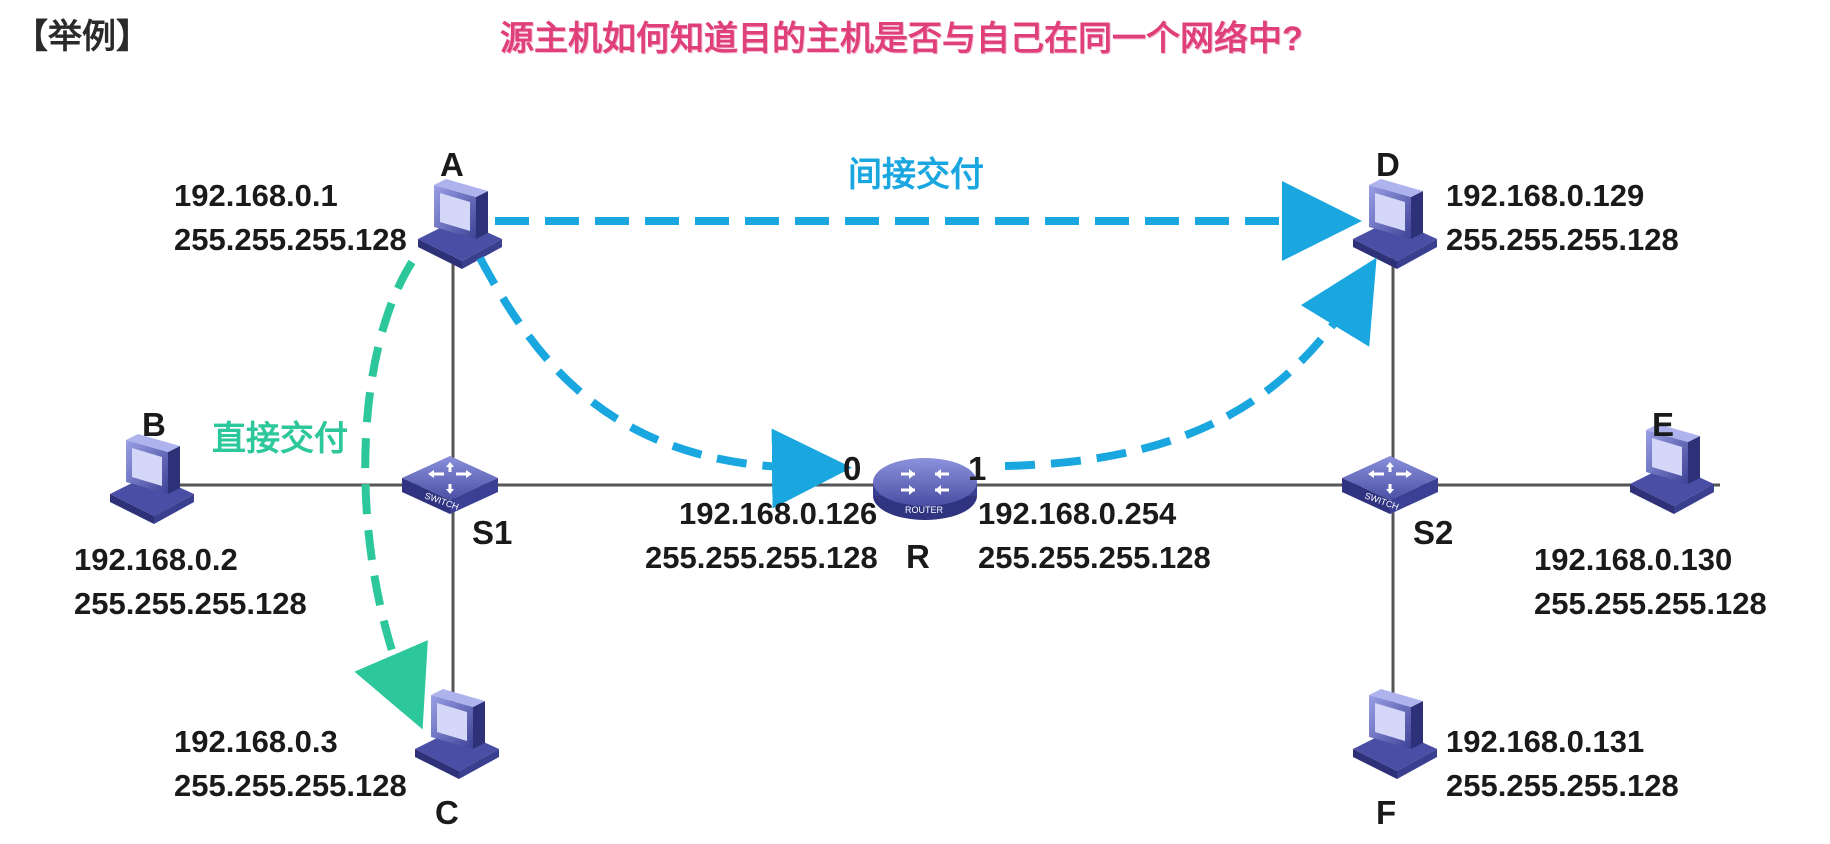  What do you see at coordinates (1094, 557) in the screenshot?
I see `router-port-1-mask: 255.255.255.128` at bounding box center [1094, 557].